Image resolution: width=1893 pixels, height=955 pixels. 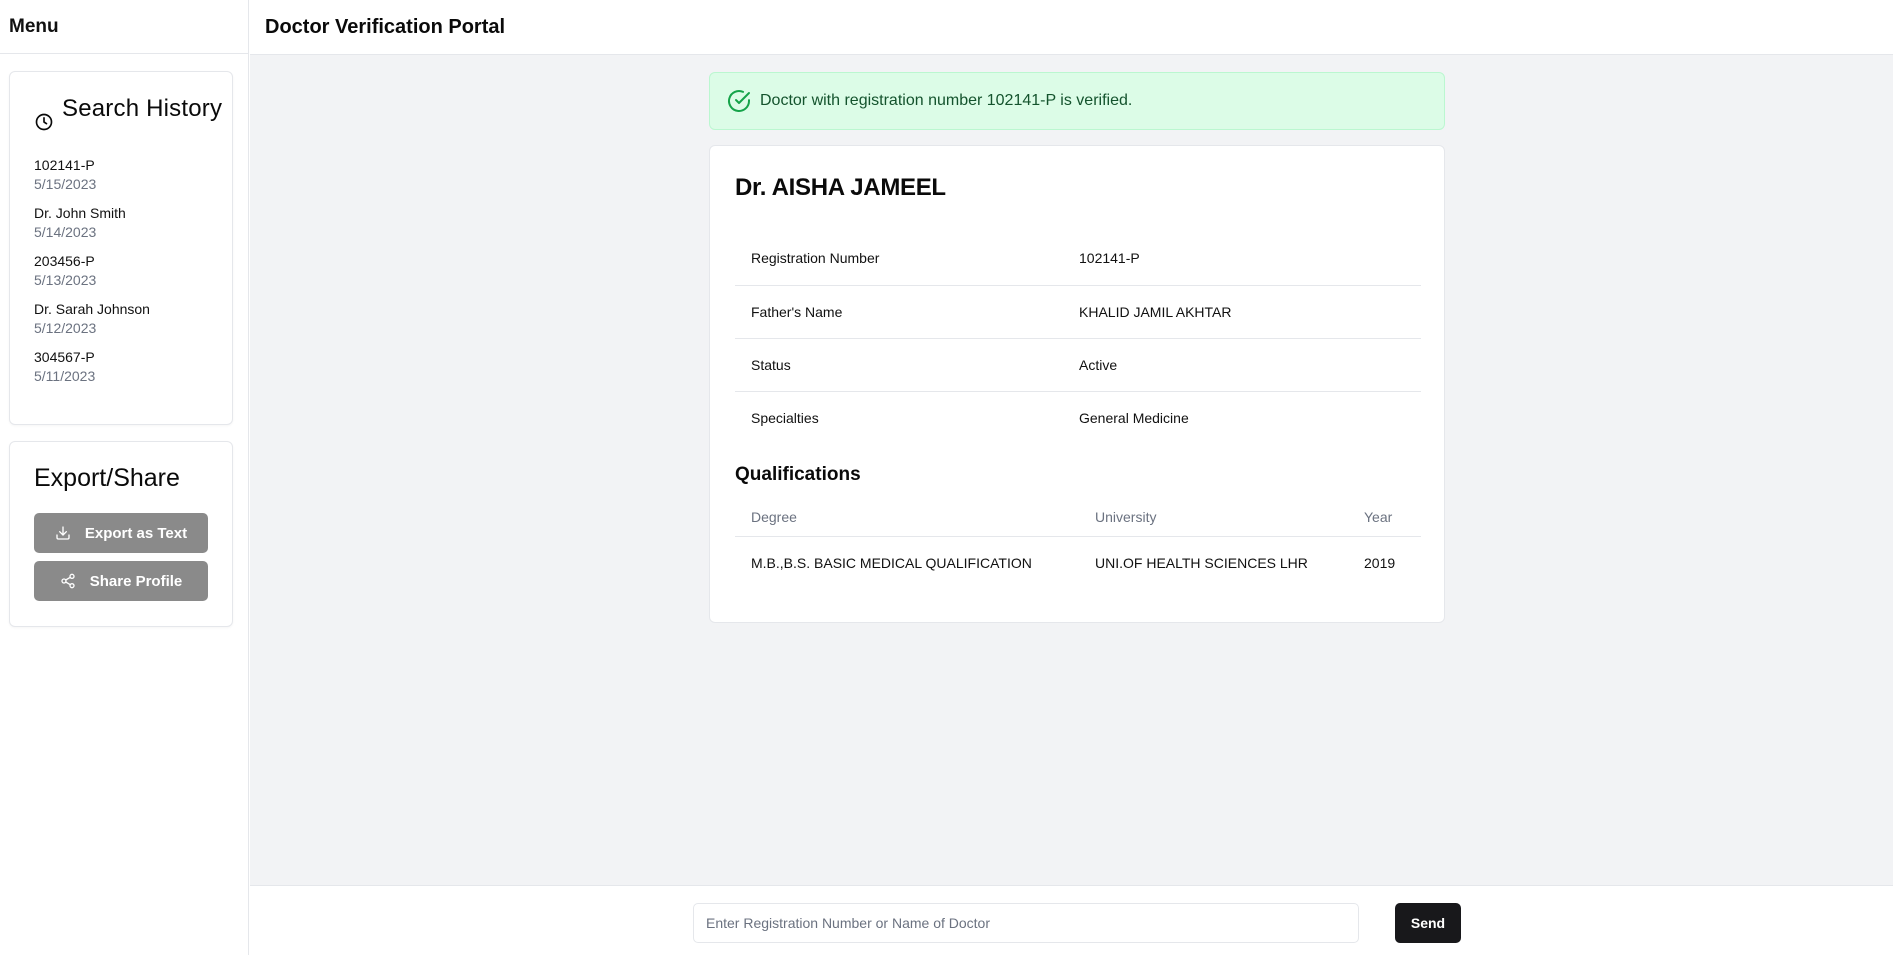 What do you see at coordinates (1134, 417) in the screenshot?
I see `detail-value: General Medicine` at bounding box center [1134, 417].